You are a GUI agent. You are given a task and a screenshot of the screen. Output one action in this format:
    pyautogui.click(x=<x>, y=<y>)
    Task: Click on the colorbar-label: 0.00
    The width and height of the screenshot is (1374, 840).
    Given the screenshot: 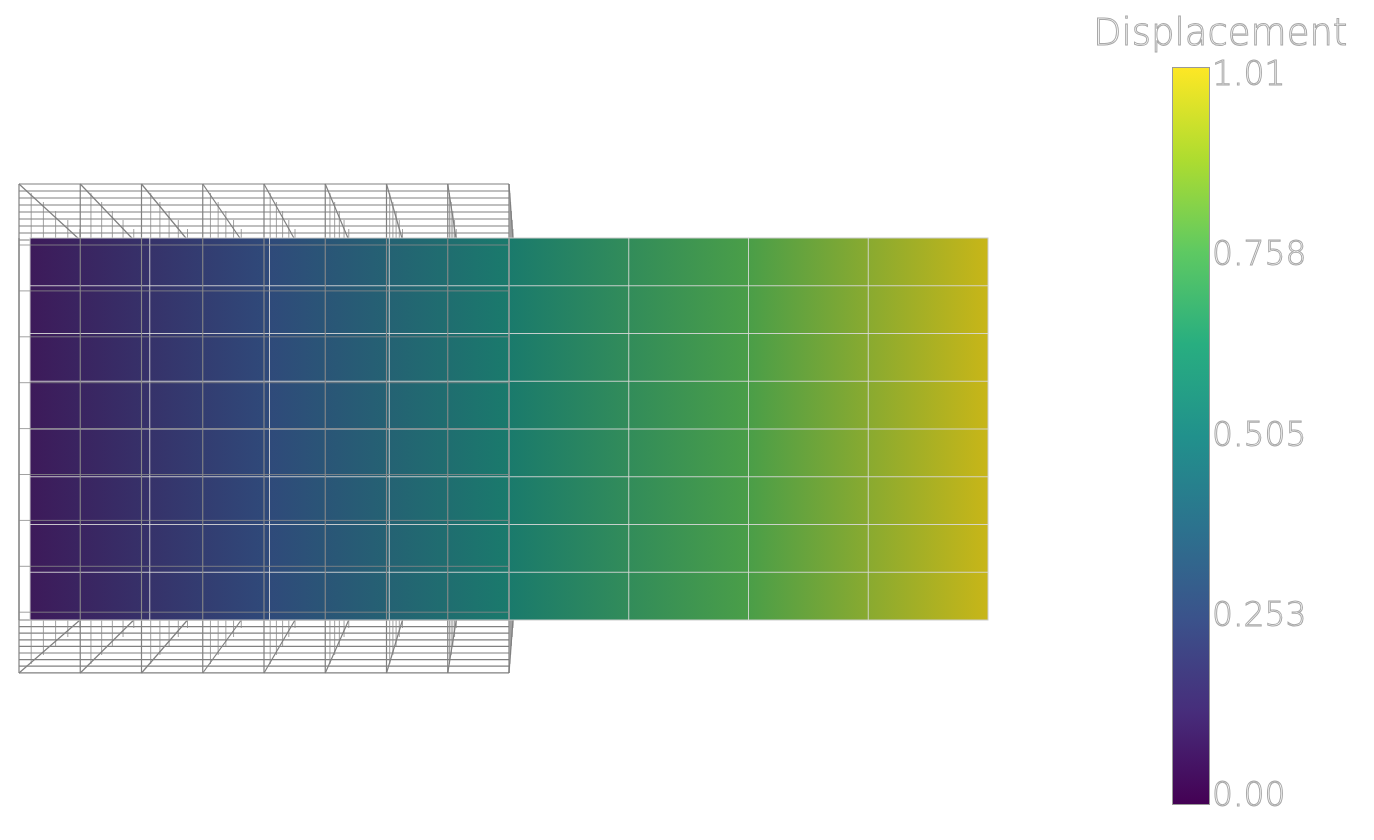 What is the action you would take?
    pyautogui.click(x=1249, y=794)
    